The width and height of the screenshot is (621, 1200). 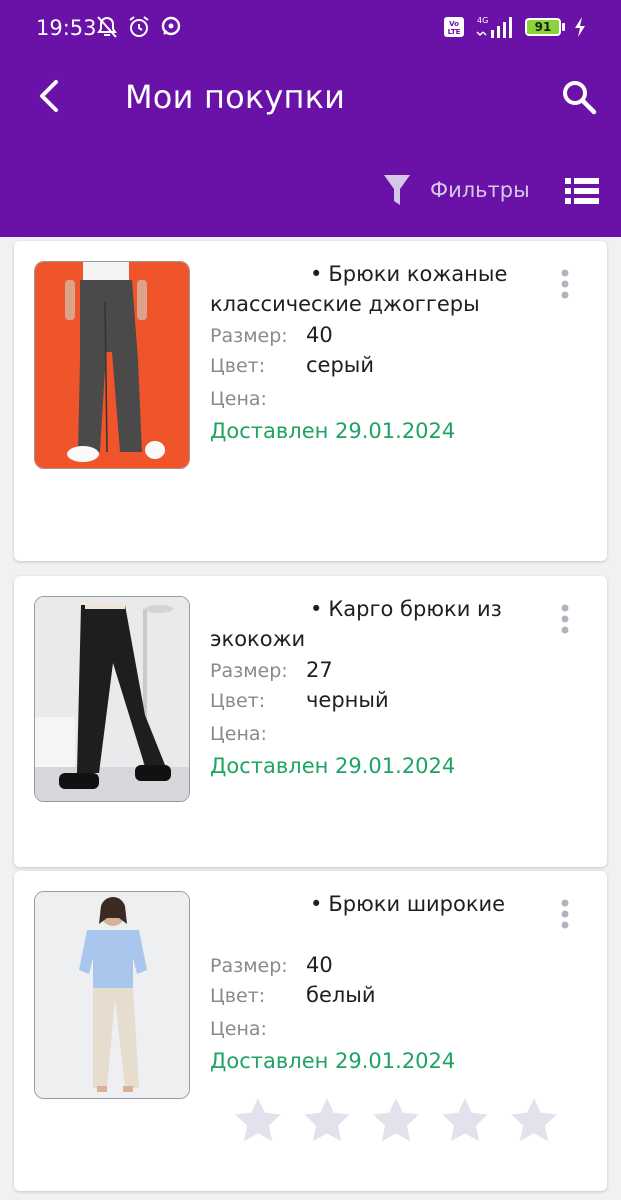 What do you see at coordinates (580, 27) in the screenshot?
I see `charging-icon` at bounding box center [580, 27].